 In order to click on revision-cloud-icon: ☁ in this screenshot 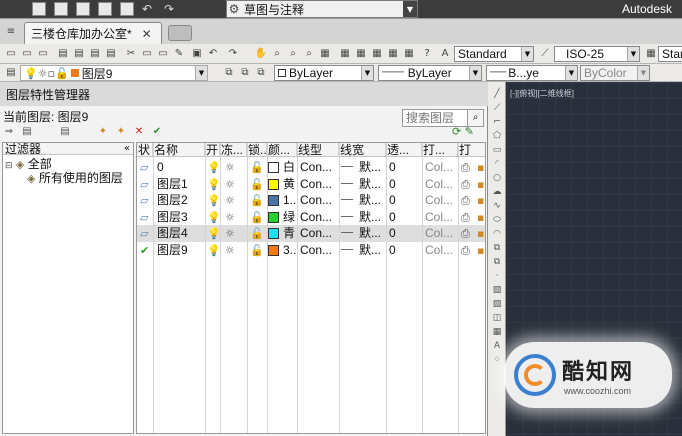, I will do `click(497, 192)`.